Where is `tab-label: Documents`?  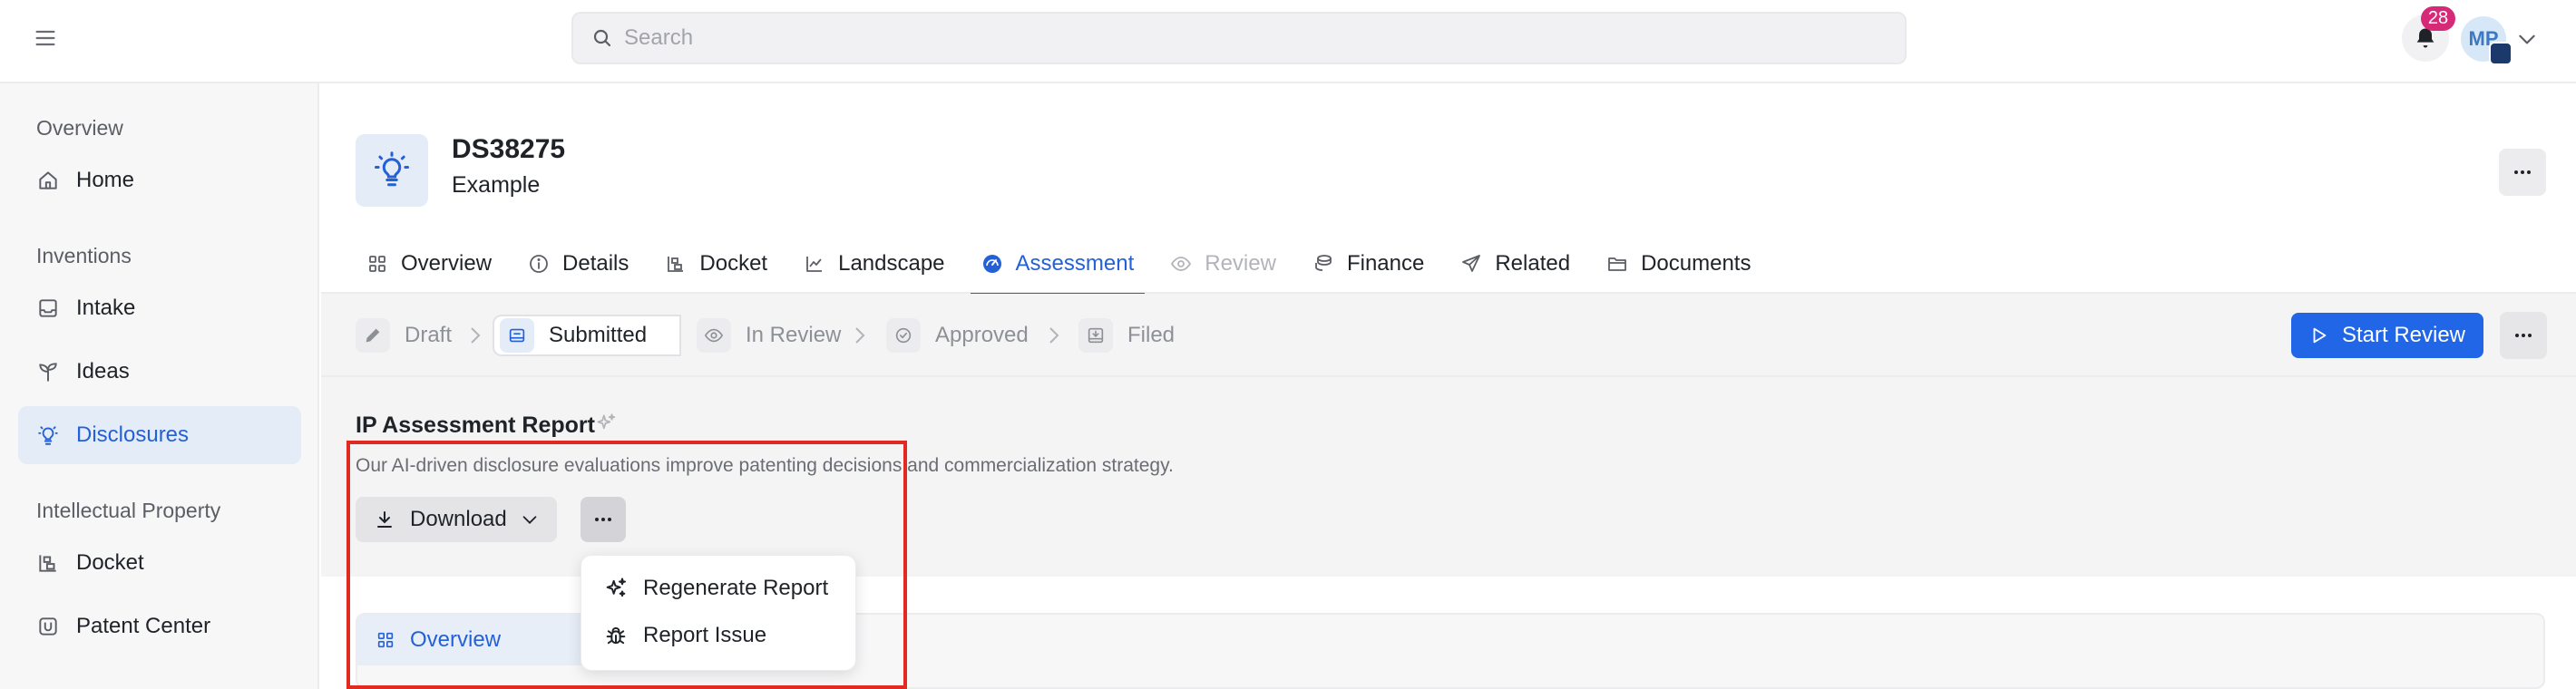
tab-label: Documents is located at coordinates (1696, 263).